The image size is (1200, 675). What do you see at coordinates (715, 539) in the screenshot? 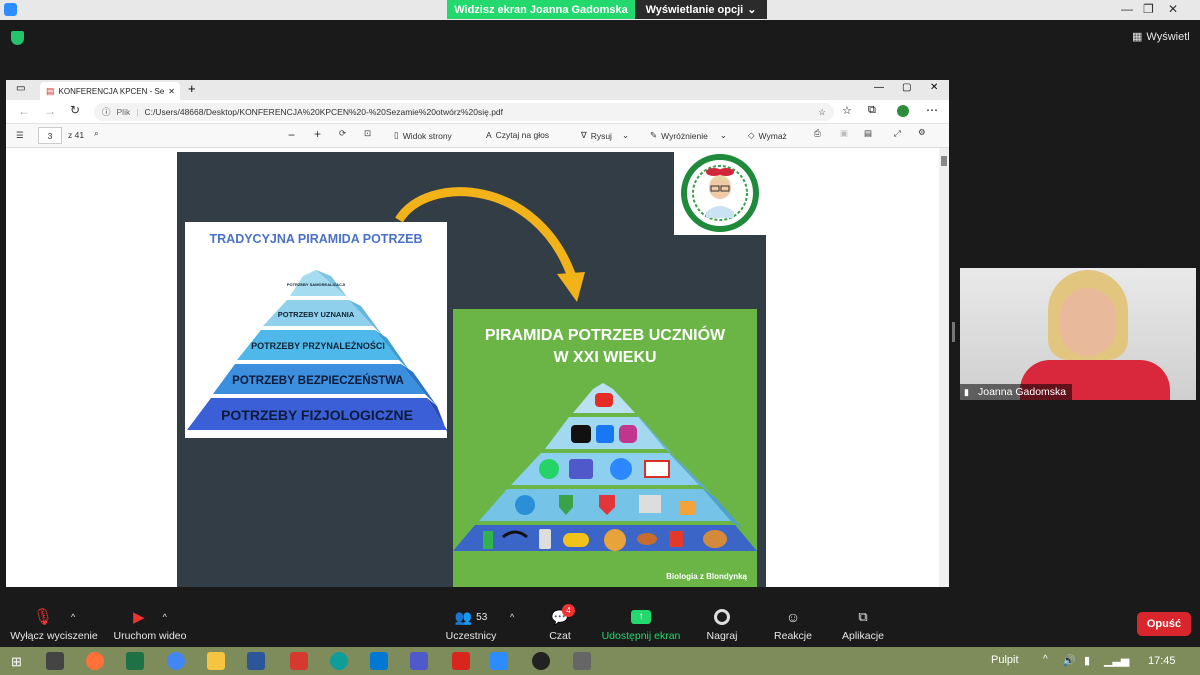
I see `burger-icon` at bounding box center [715, 539].